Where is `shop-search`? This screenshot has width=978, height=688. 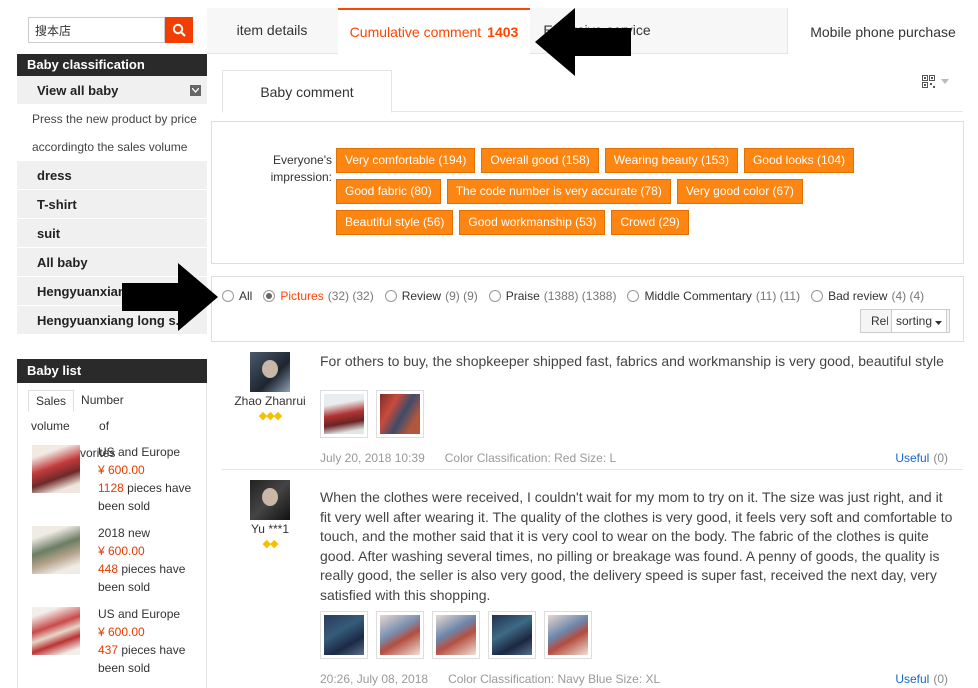
shop-search is located at coordinates (112, 26).